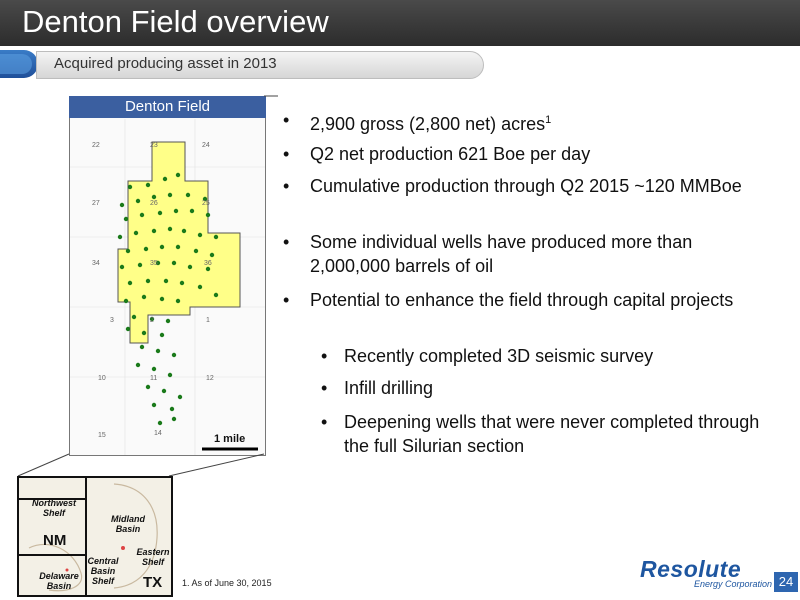 The width and height of the screenshot is (800, 600). I want to click on sub-bullet-text: Recently completed 3D seismic survey, so click(499, 356).